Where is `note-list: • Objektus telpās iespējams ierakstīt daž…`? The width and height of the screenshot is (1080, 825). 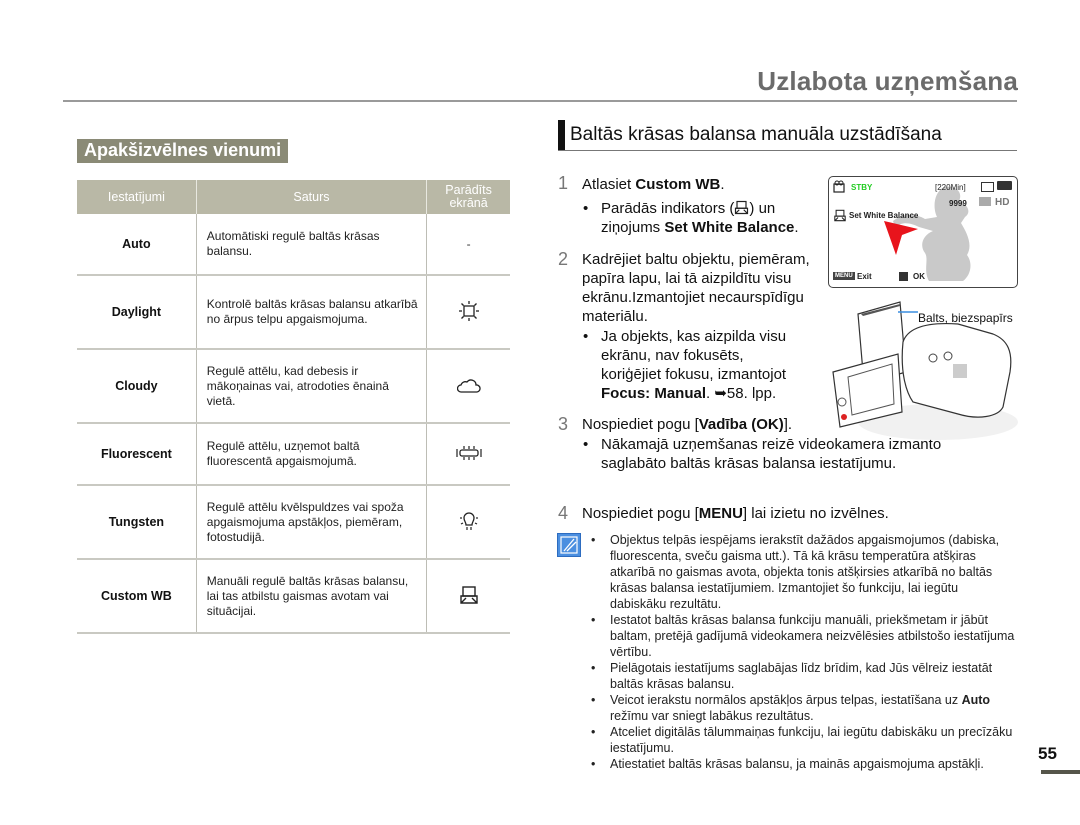 note-list: • Objektus telpās iespējams ierakstīt daž… is located at coordinates (803, 652).